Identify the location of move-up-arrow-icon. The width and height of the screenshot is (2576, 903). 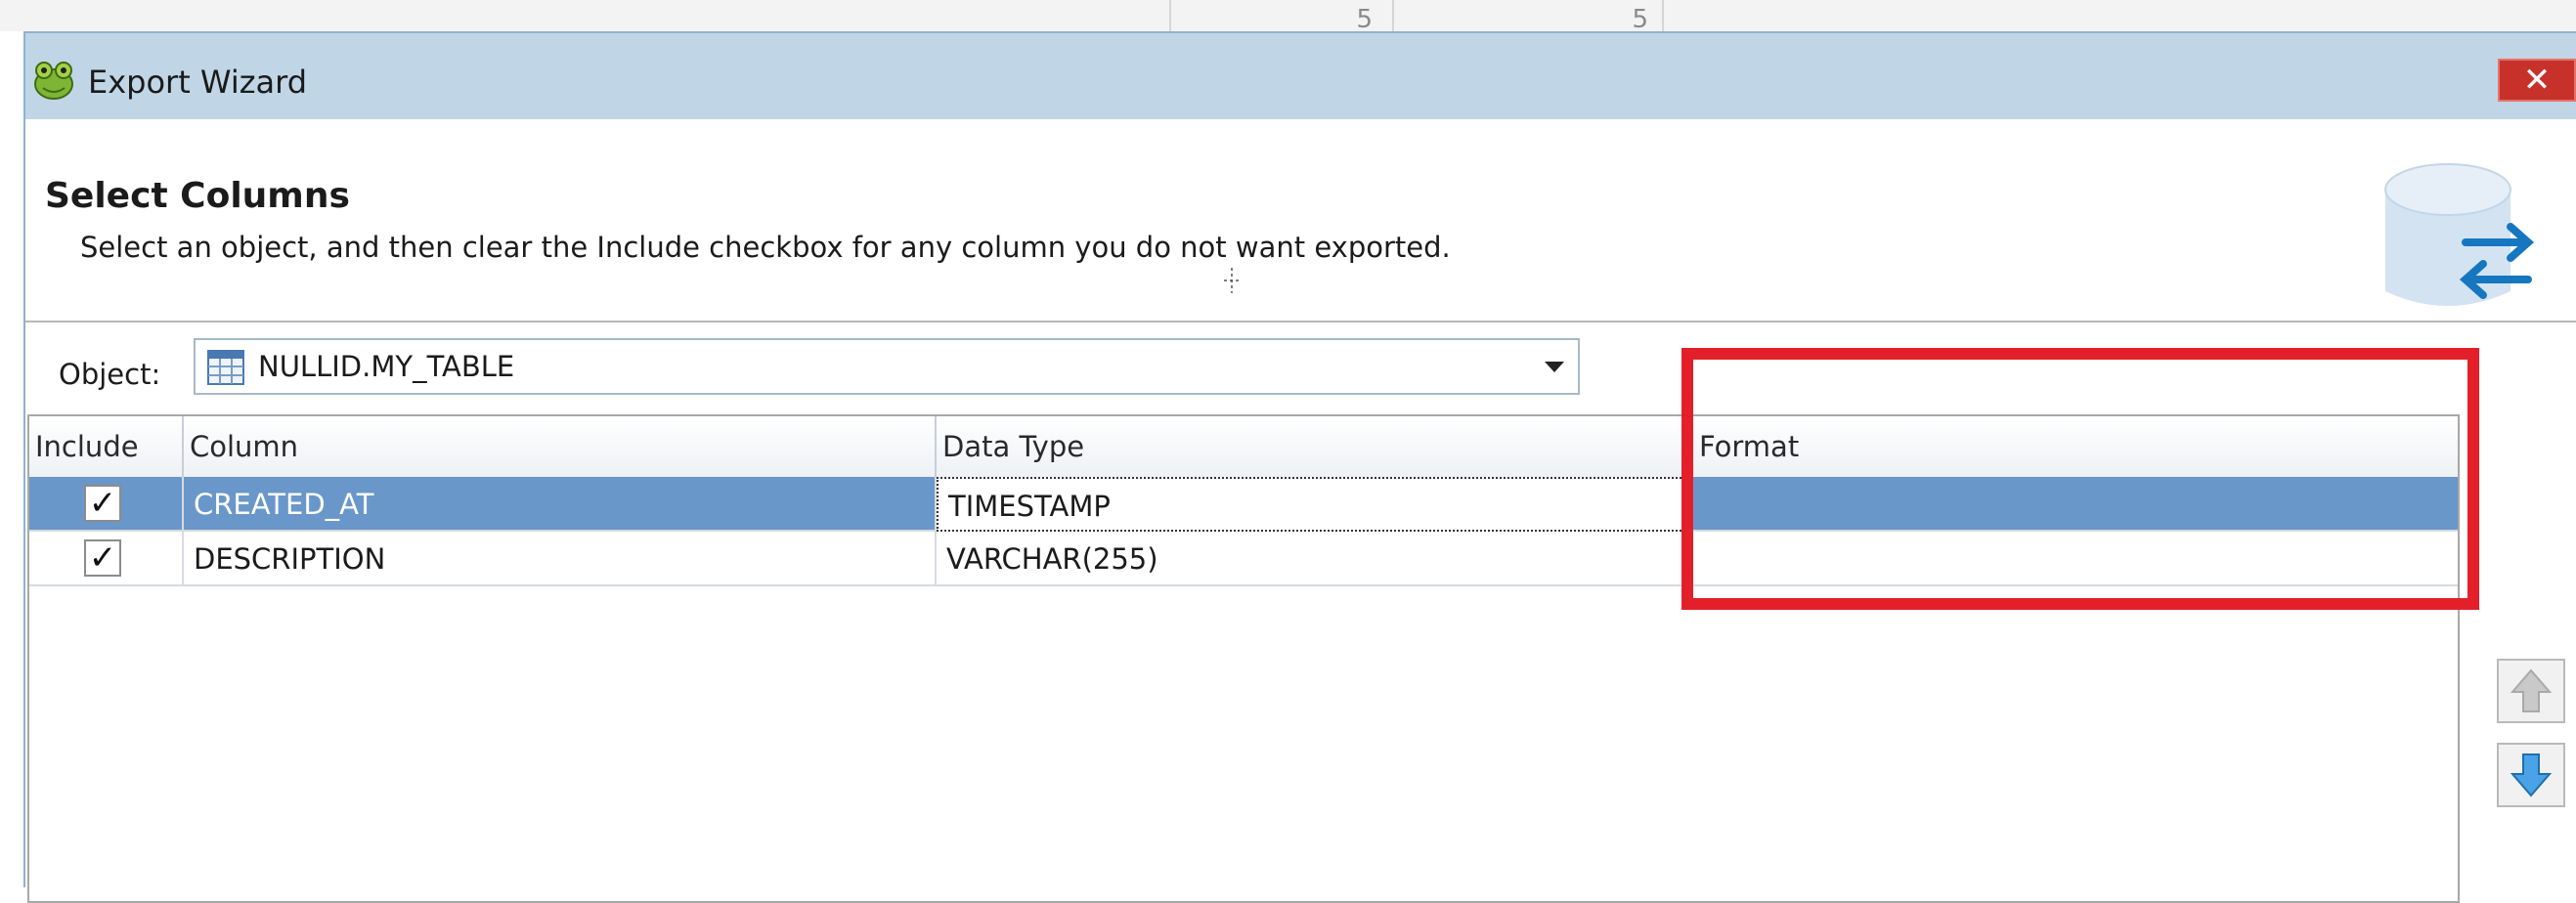
(2531, 690).